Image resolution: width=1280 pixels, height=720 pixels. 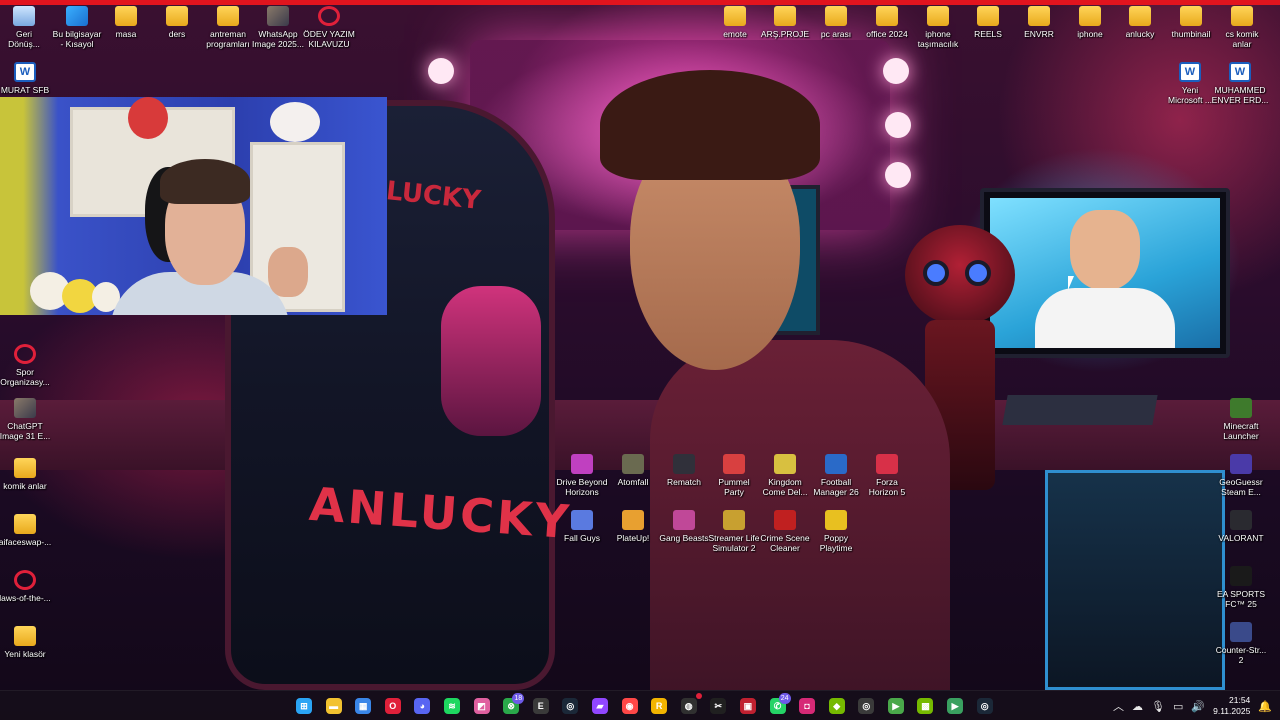 What do you see at coordinates (778, 705) in the screenshot?
I see `taskbar-button: ✆ 24` at bounding box center [778, 705].